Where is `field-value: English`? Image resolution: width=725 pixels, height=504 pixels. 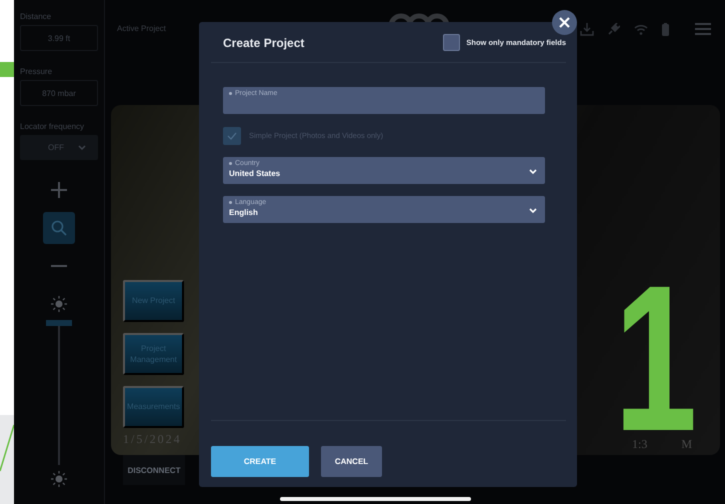 field-value: English is located at coordinates (244, 212).